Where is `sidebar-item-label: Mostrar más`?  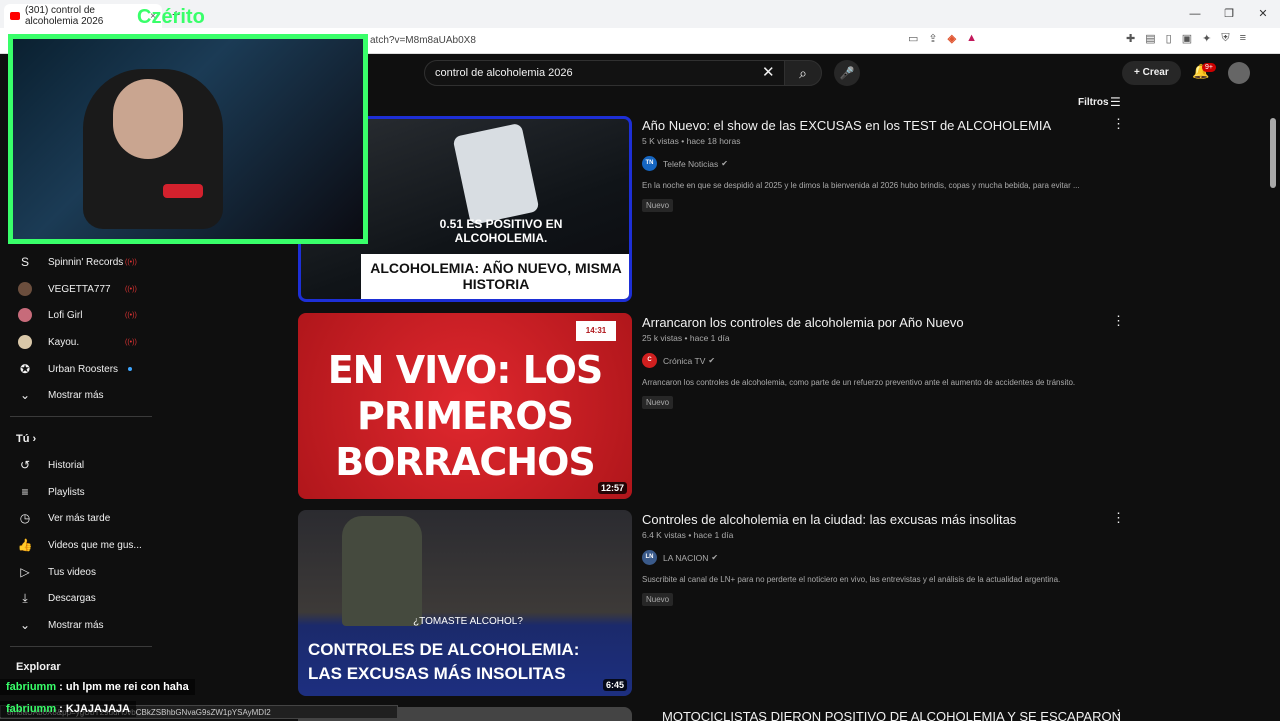
sidebar-item-label: Mostrar más is located at coordinates (76, 625).